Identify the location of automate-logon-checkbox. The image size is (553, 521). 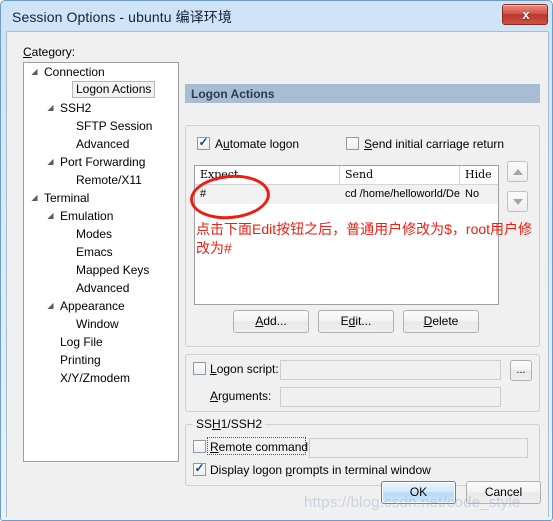
(203, 142).